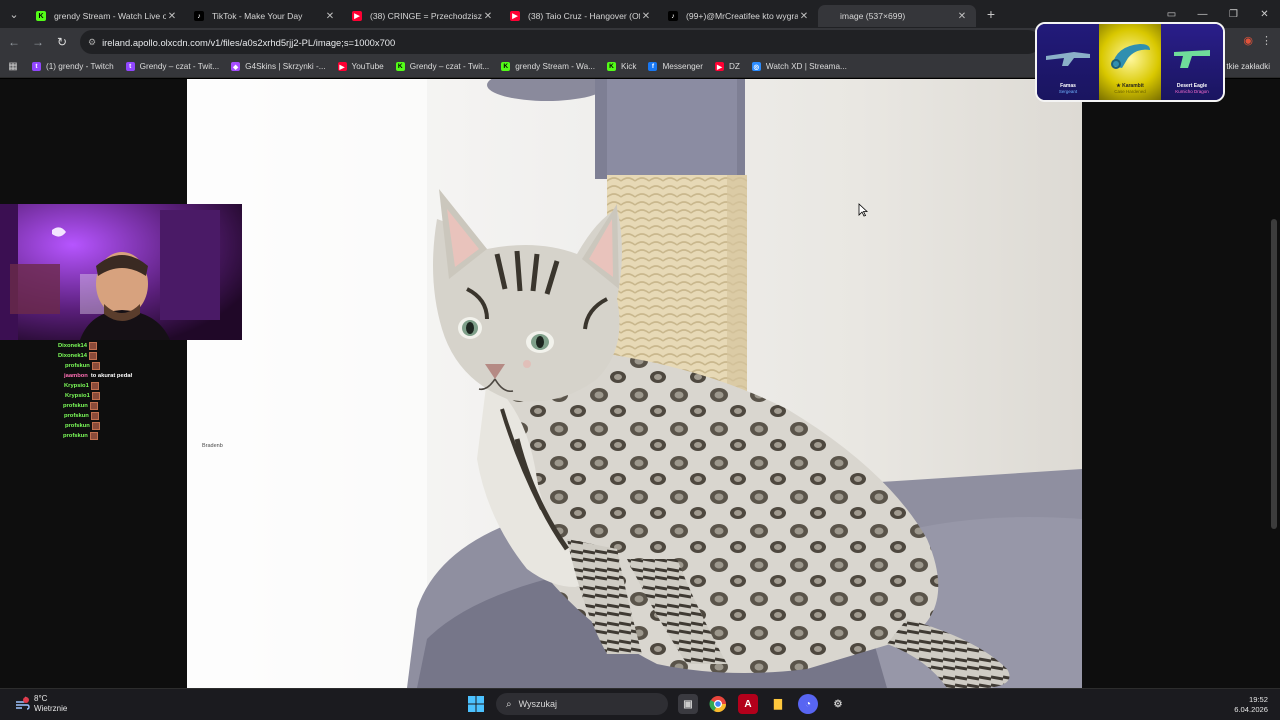  Describe the element at coordinates (1233, 14) in the screenshot. I see `restore-button: ❐` at that location.